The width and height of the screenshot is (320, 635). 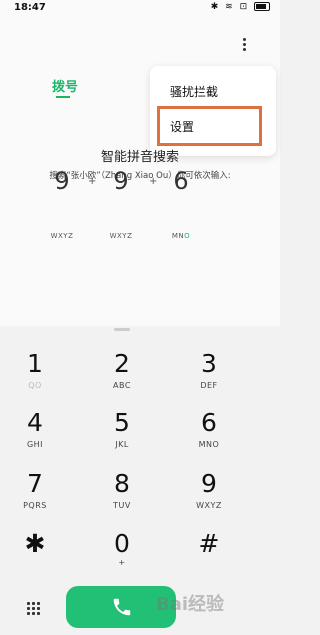 What do you see at coordinates (122, 562) in the screenshot?
I see `key-letters: +` at bounding box center [122, 562].